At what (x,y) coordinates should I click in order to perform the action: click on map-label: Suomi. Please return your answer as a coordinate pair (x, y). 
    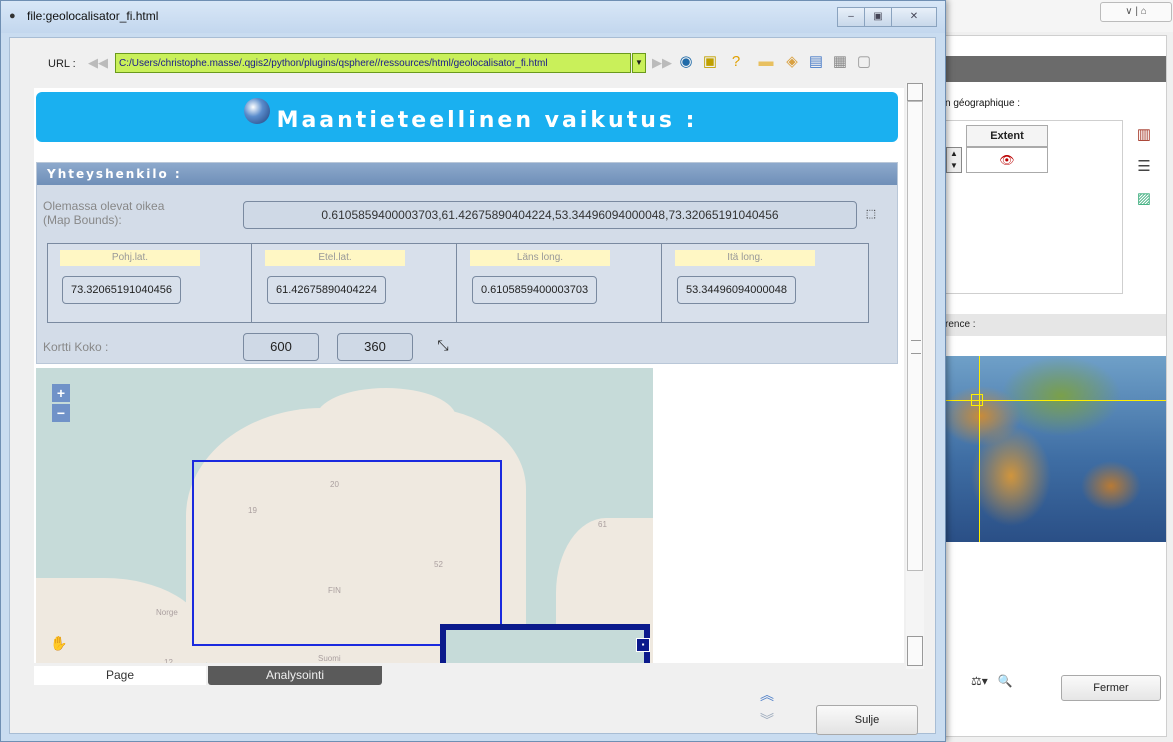
    Looking at the image, I should click on (329, 658).